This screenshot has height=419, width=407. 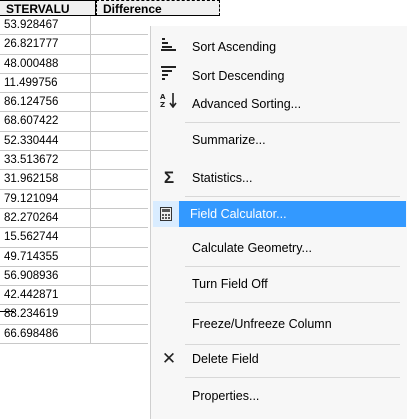 What do you see at coordinates (45, 179) in the screenshot?
I see `cell-value: 31.962158` at bounding box center [45, 179].